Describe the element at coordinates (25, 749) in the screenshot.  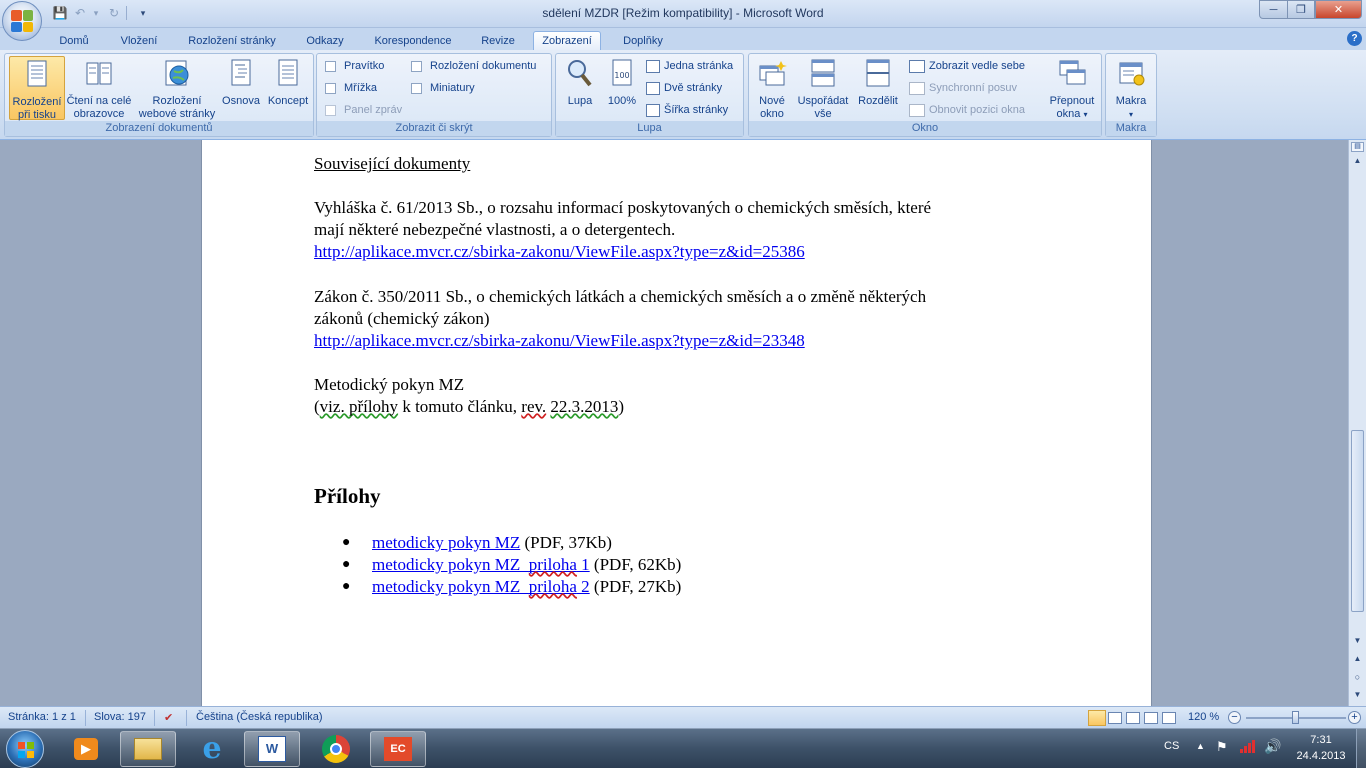
I see `start-button` at that location.